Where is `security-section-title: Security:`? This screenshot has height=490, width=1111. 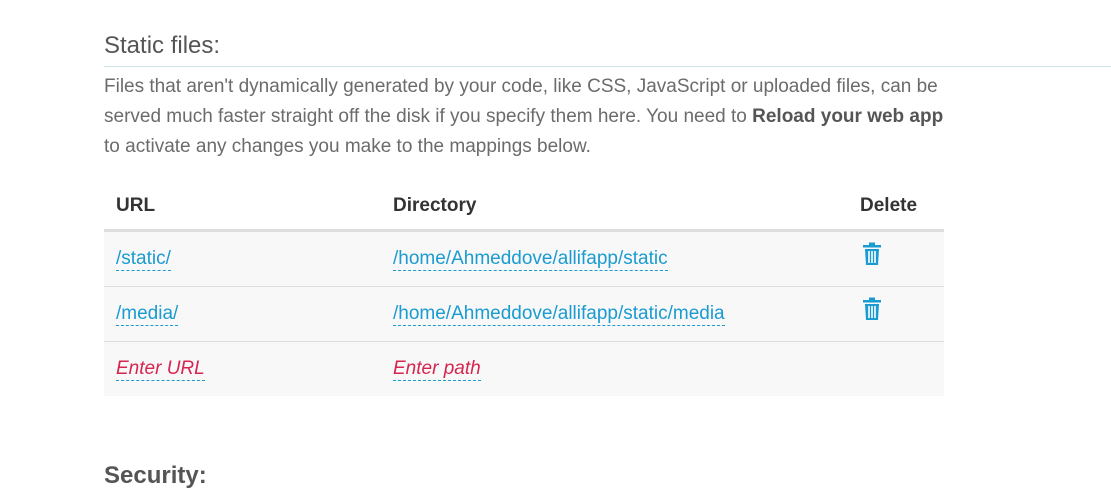 security-section-title: Security: is located at coordinates (155, 475).